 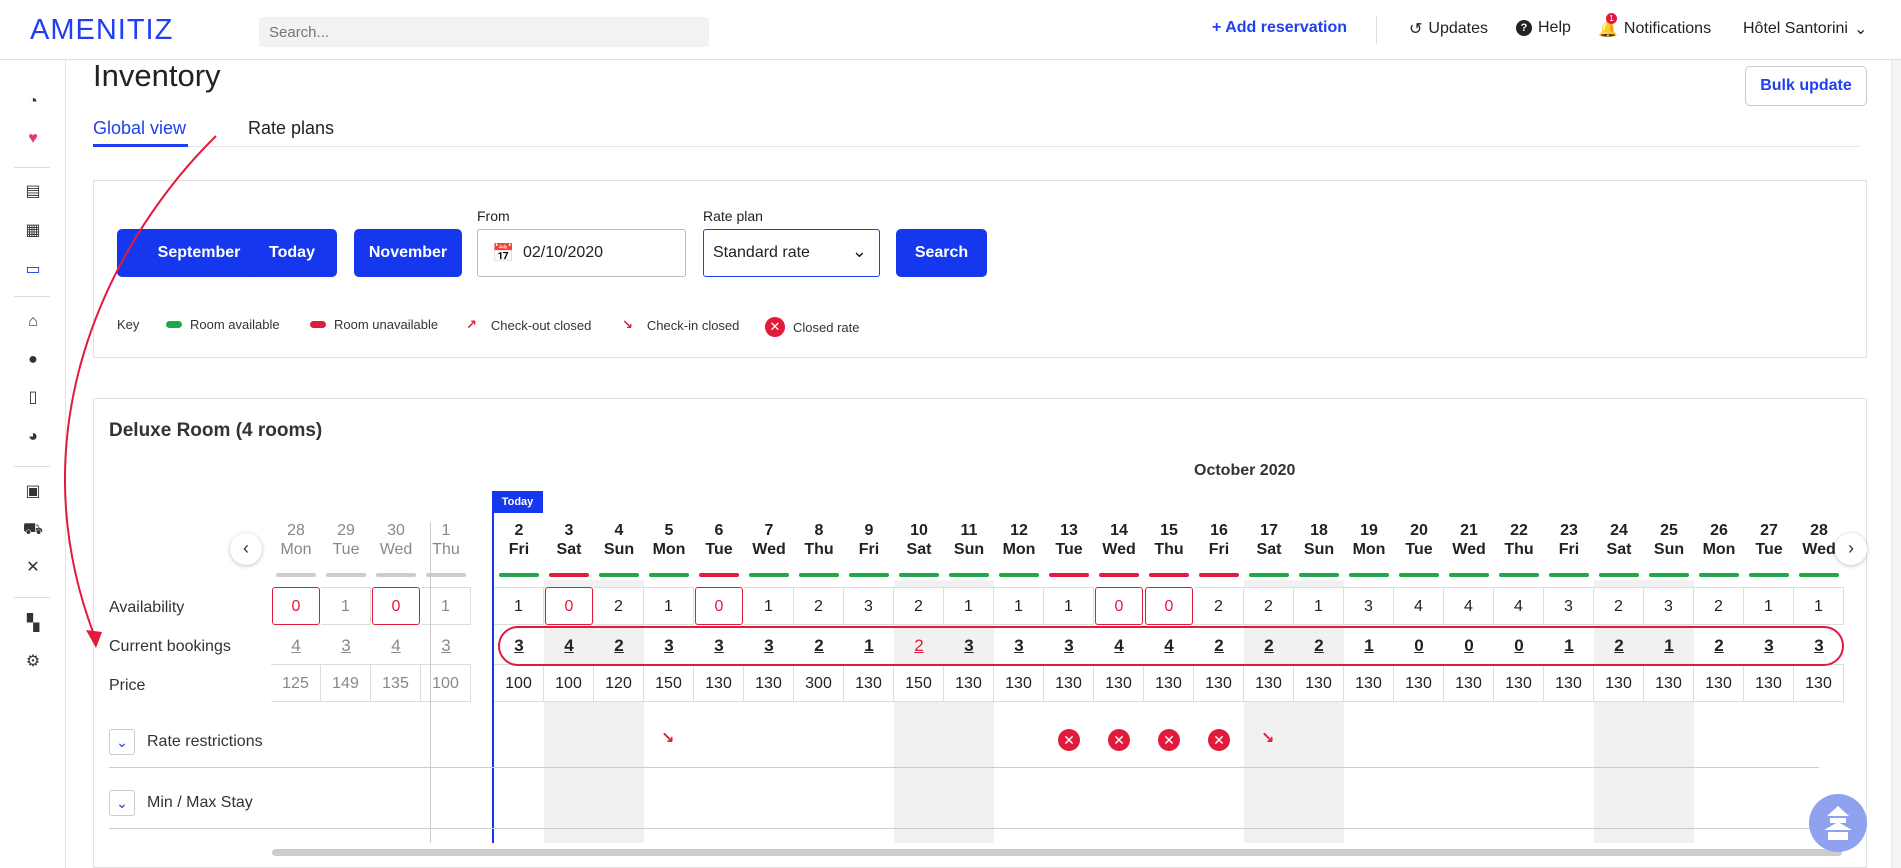 What do you see at coordinates (1806, 86) in the screenshot?
I see `bulk-update-button: Bulk update` at bounding box center [1806, 86].